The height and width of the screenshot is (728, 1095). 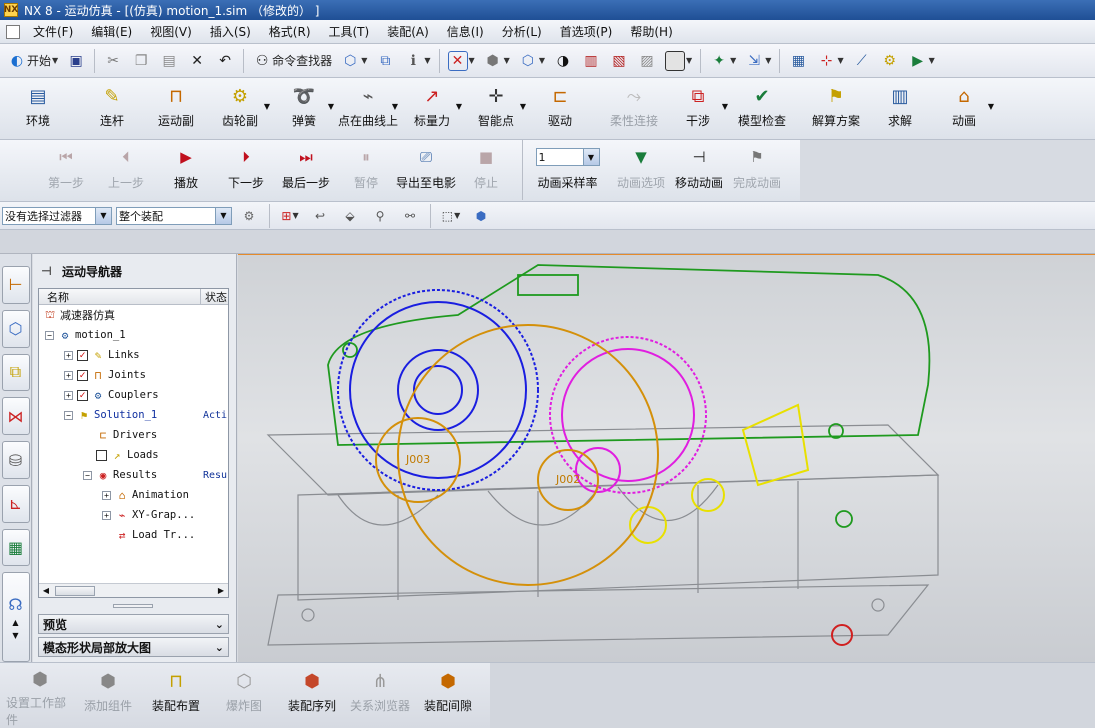 I want to click on assembly-sequence-button: ⬢ 装配序列, so click(x=312, y=693).